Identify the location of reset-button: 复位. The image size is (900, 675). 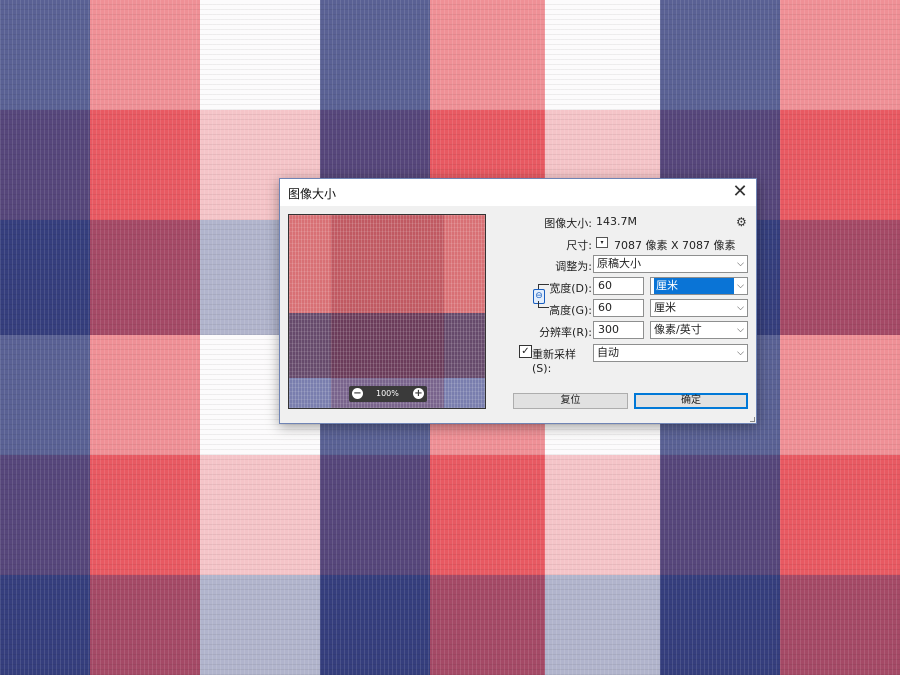
(570, 401).